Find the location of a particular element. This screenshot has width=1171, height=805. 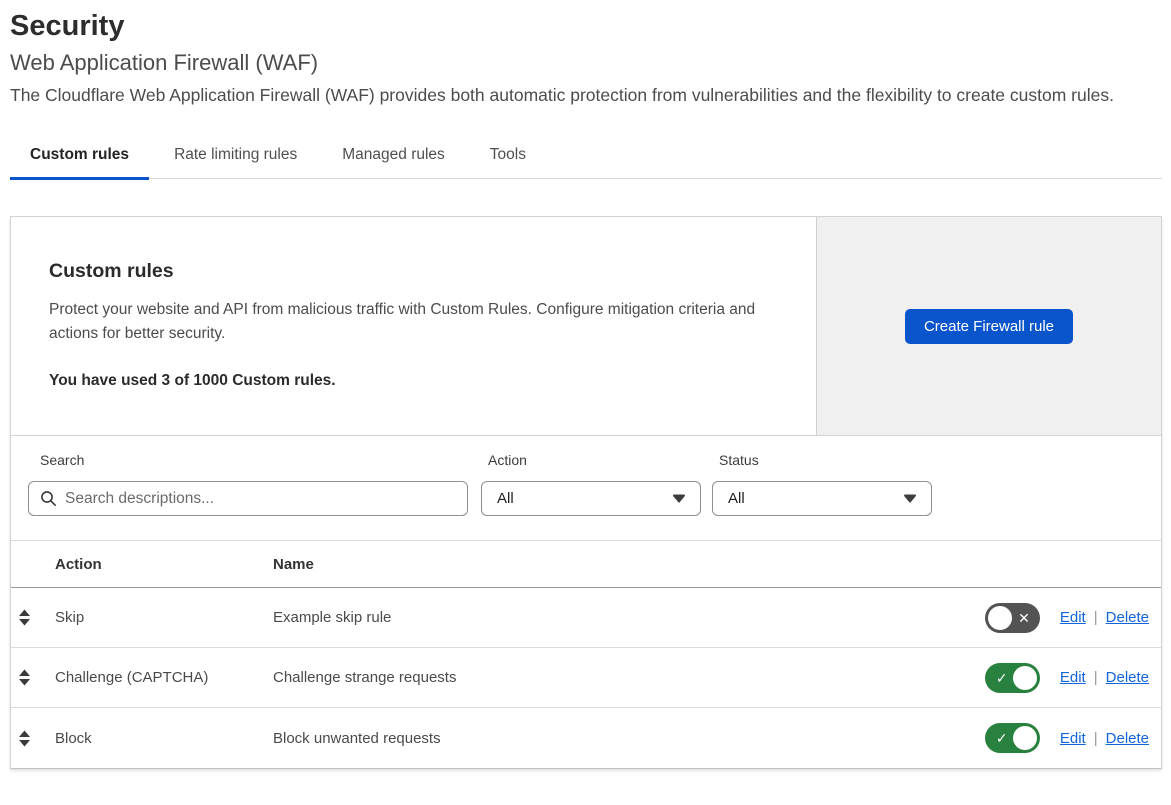

cta-panel: Create Firewall rule is located at coordinates (988, 326).